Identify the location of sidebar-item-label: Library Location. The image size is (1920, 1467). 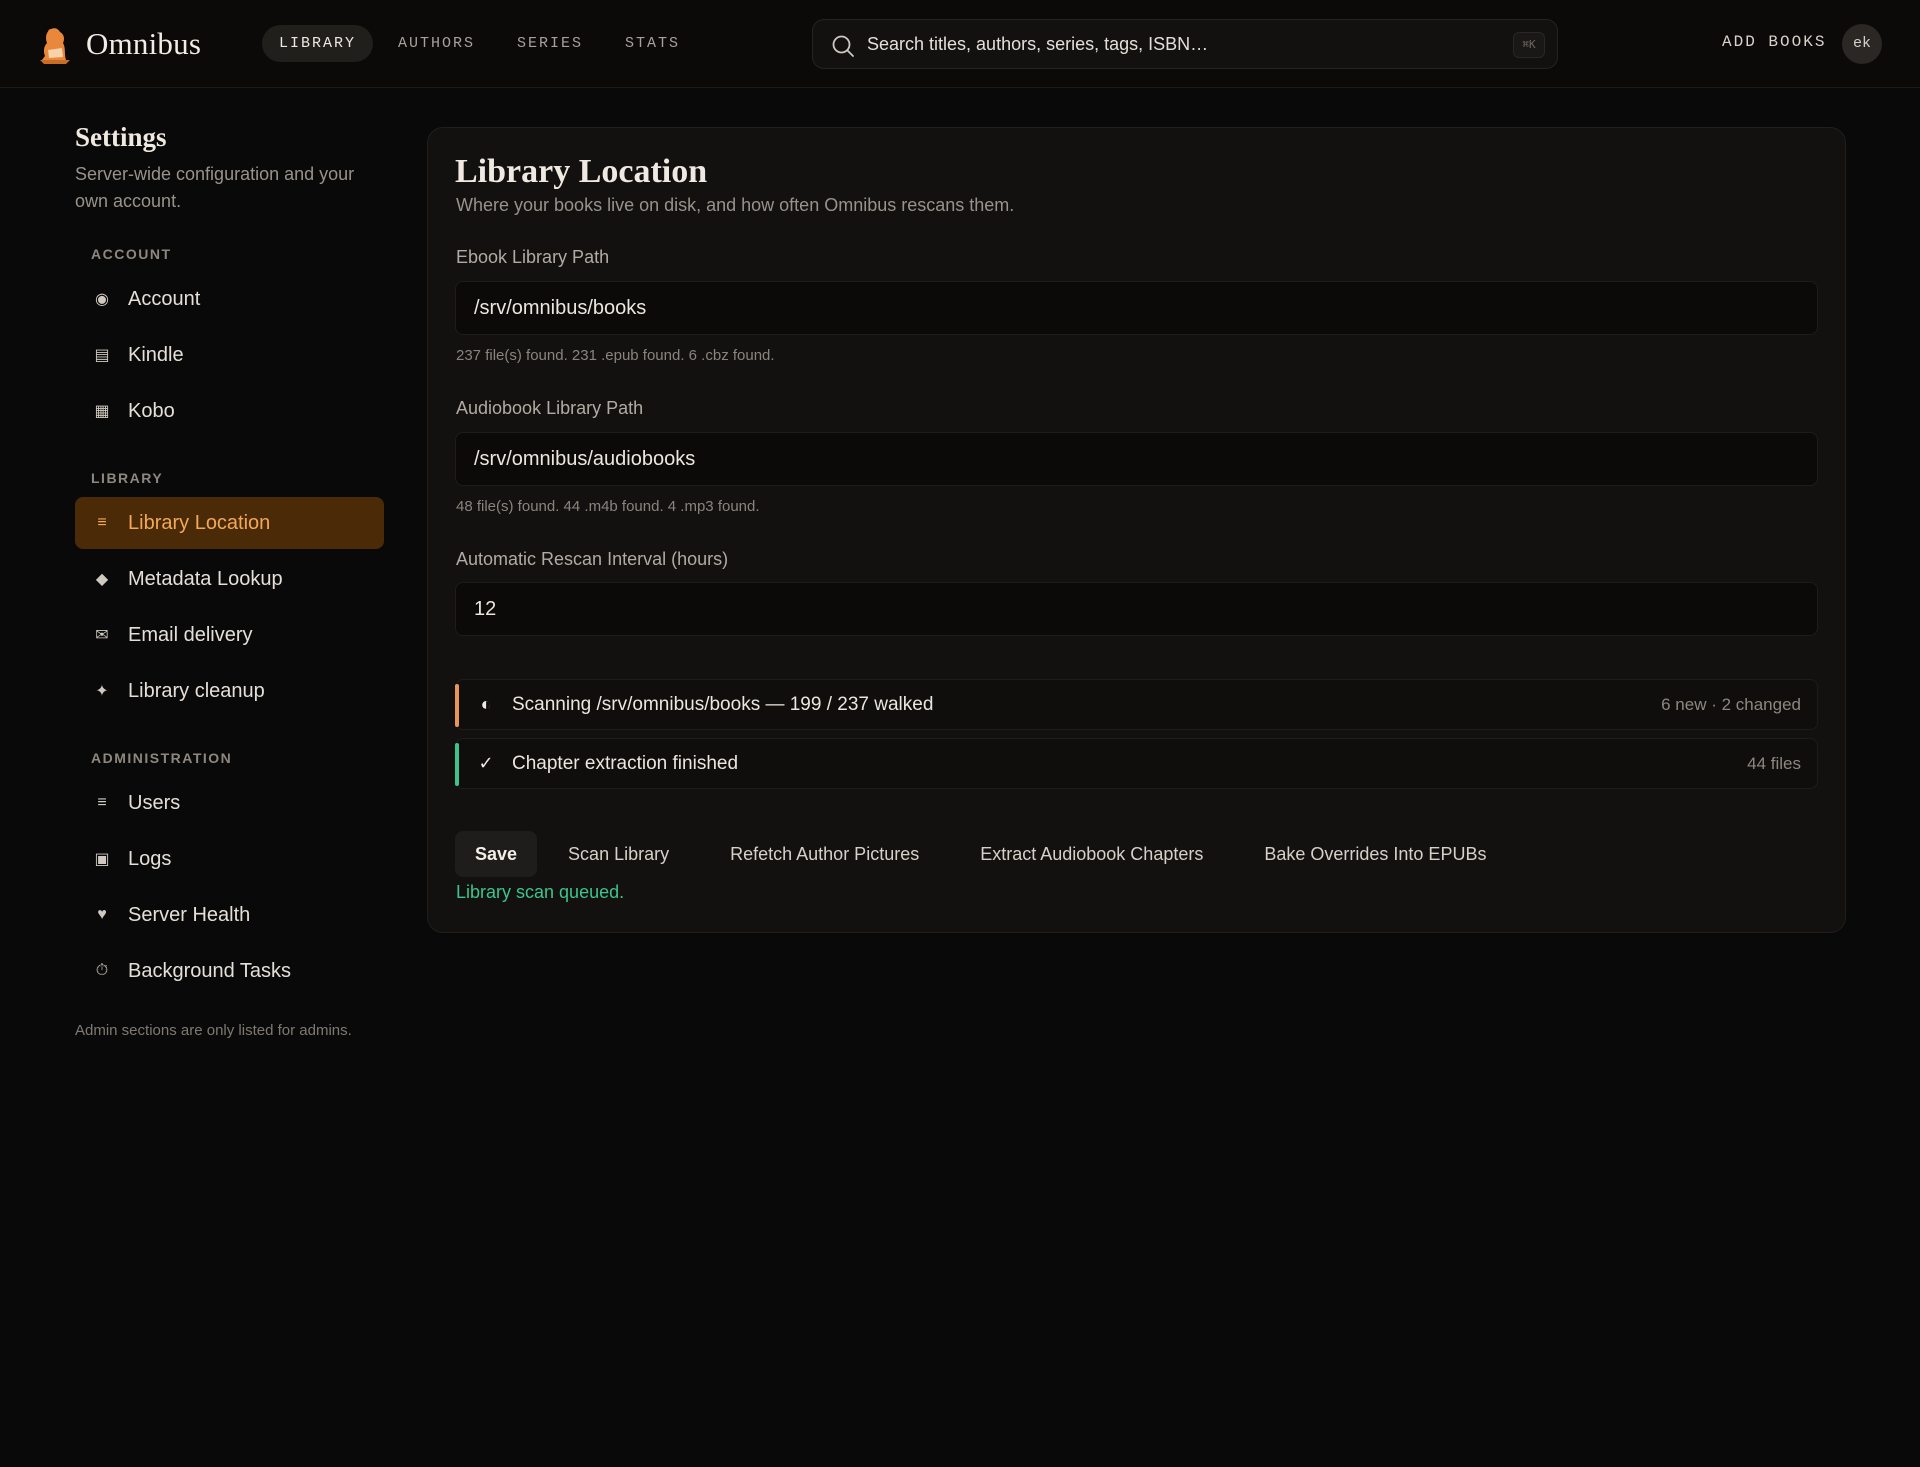
(199, 522).